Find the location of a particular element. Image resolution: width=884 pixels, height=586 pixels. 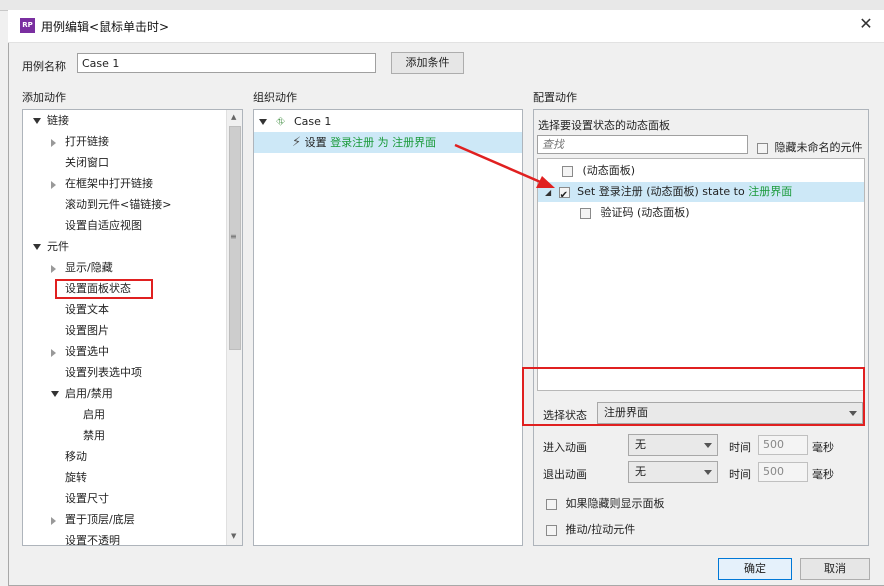

annotation-arrow is located at coordinates (504, 165).